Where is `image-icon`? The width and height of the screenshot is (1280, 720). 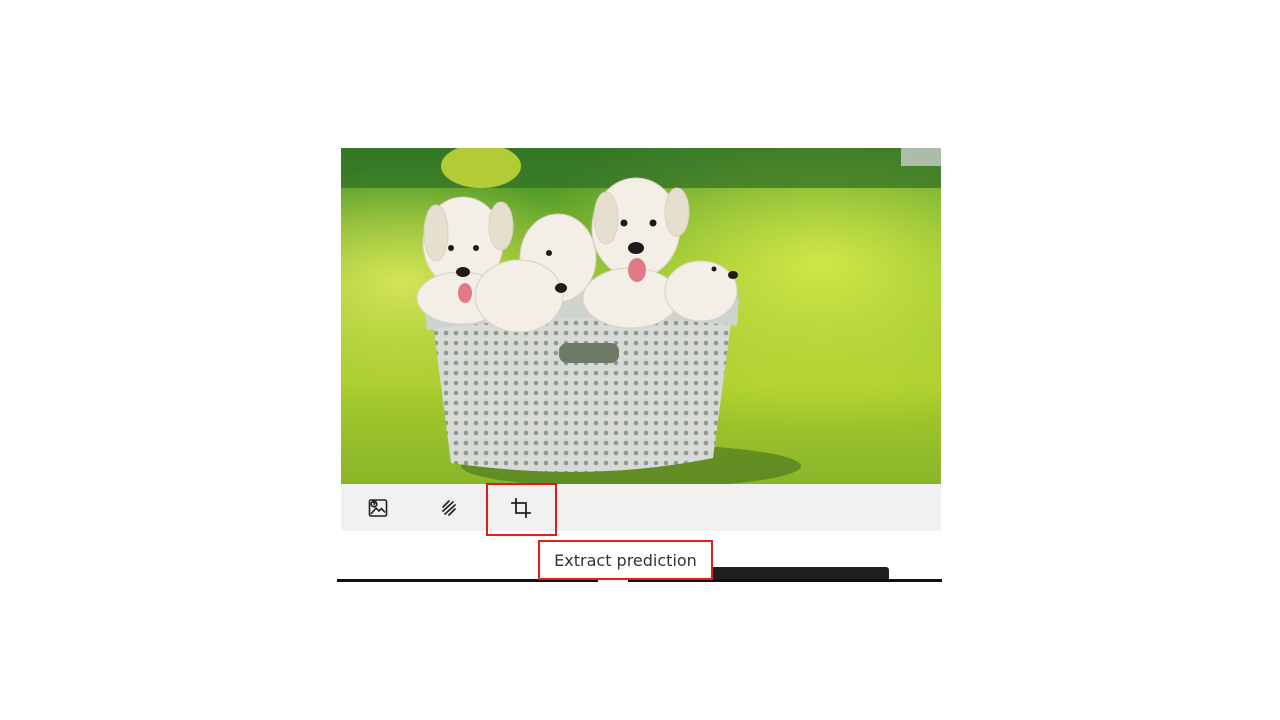
image-icon is located at coordinates (378, 508).